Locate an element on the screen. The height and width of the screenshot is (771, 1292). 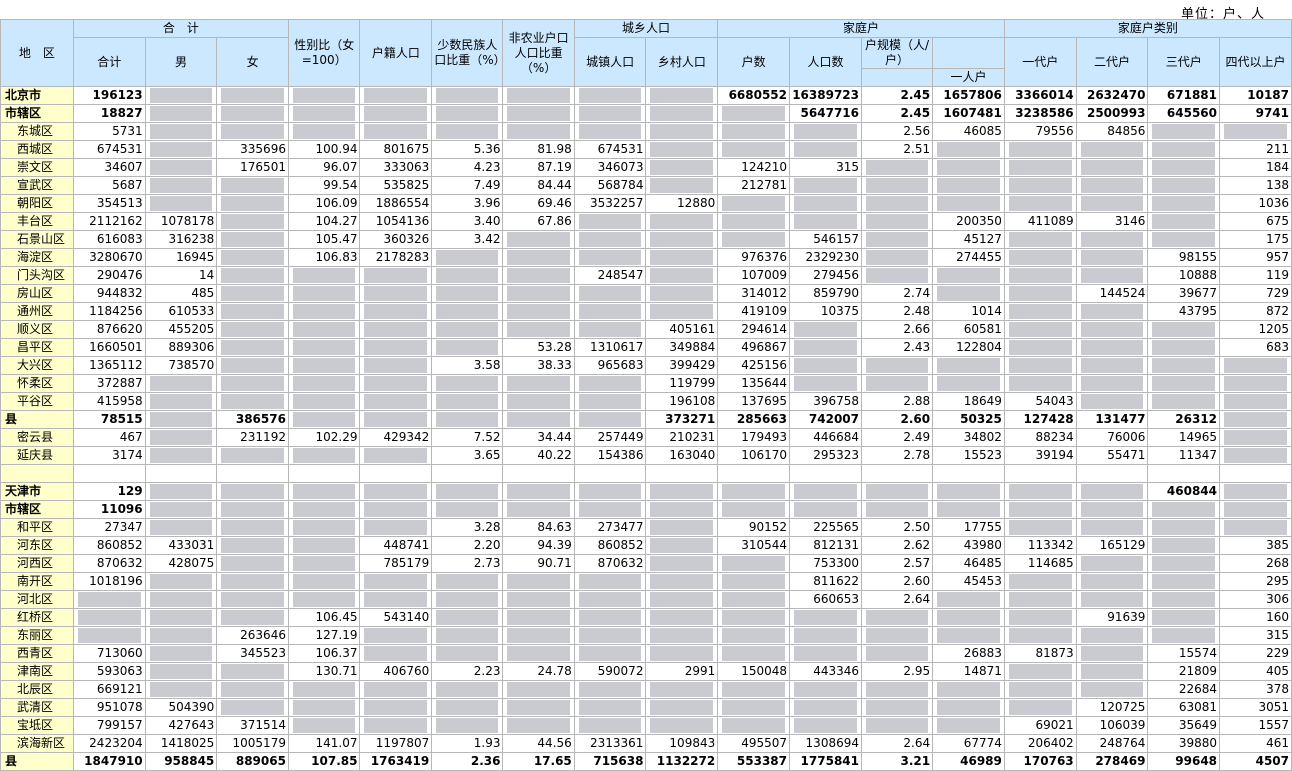
data-cell: 16389723 is located at coordinates (825, 95).